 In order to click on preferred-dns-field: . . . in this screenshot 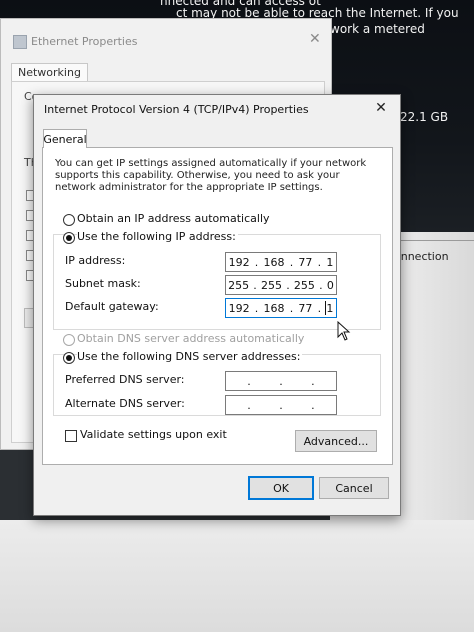, I will do `click(281, 381)`.